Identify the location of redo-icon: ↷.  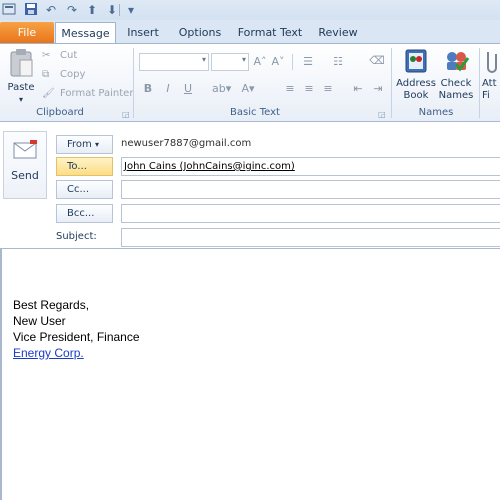
(72, 10).